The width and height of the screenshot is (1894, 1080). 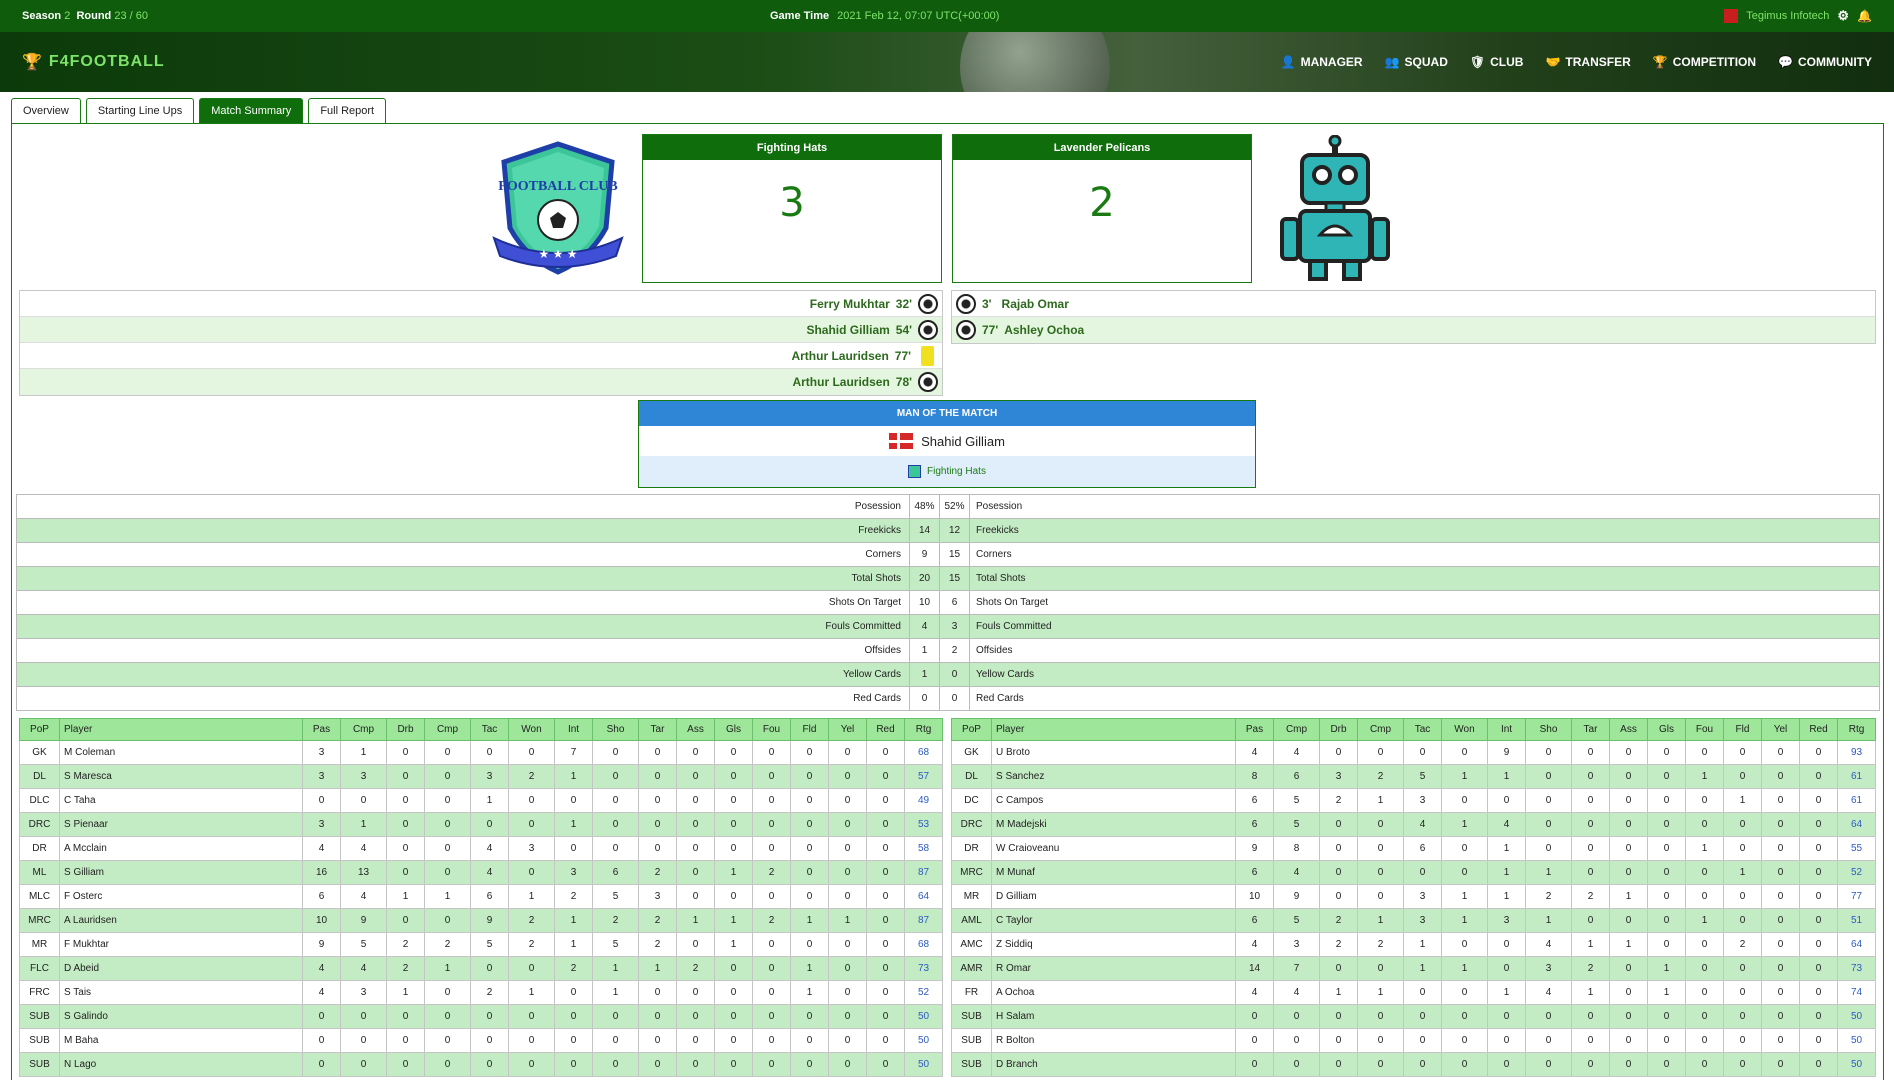 I want to click on motm-player: Shahid Gilliam, so click(x=963, y=441).